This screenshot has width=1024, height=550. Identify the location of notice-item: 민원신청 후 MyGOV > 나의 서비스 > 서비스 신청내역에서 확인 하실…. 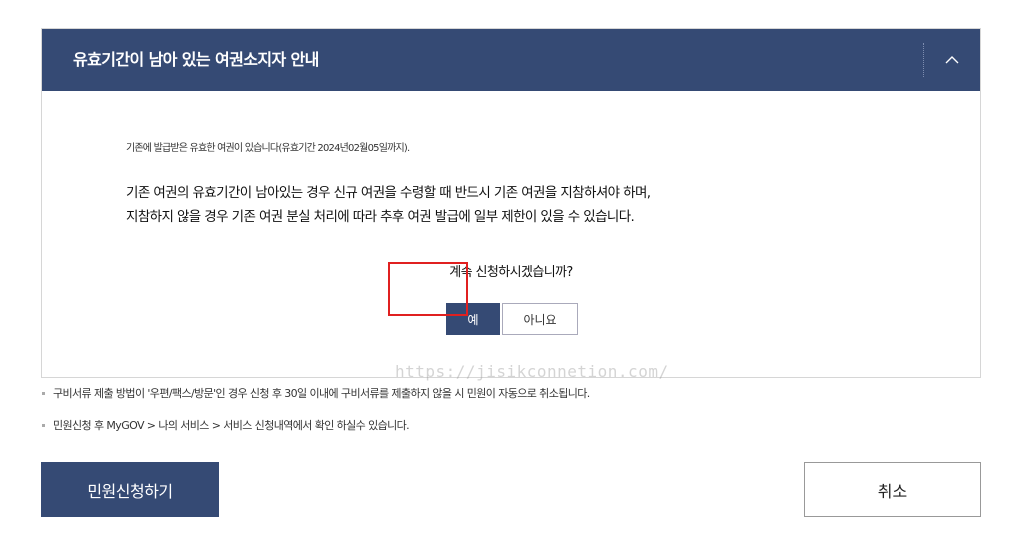
(226, 425).